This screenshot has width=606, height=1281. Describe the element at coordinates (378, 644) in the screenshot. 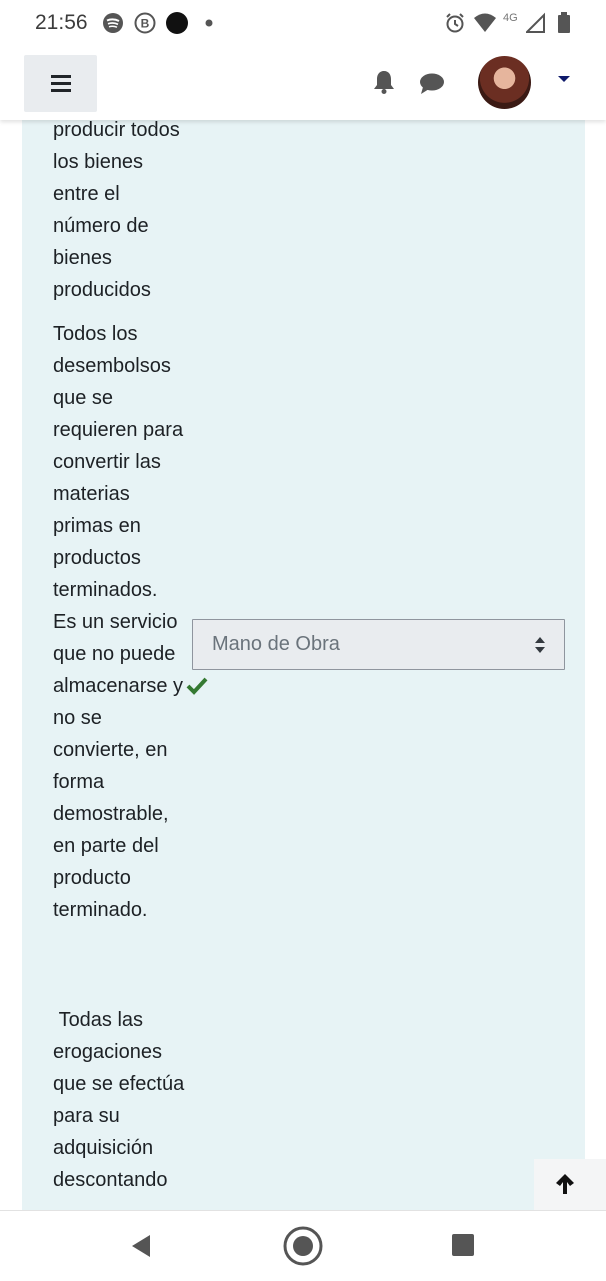

I see `answer-select: Mano de Obra` at that location.